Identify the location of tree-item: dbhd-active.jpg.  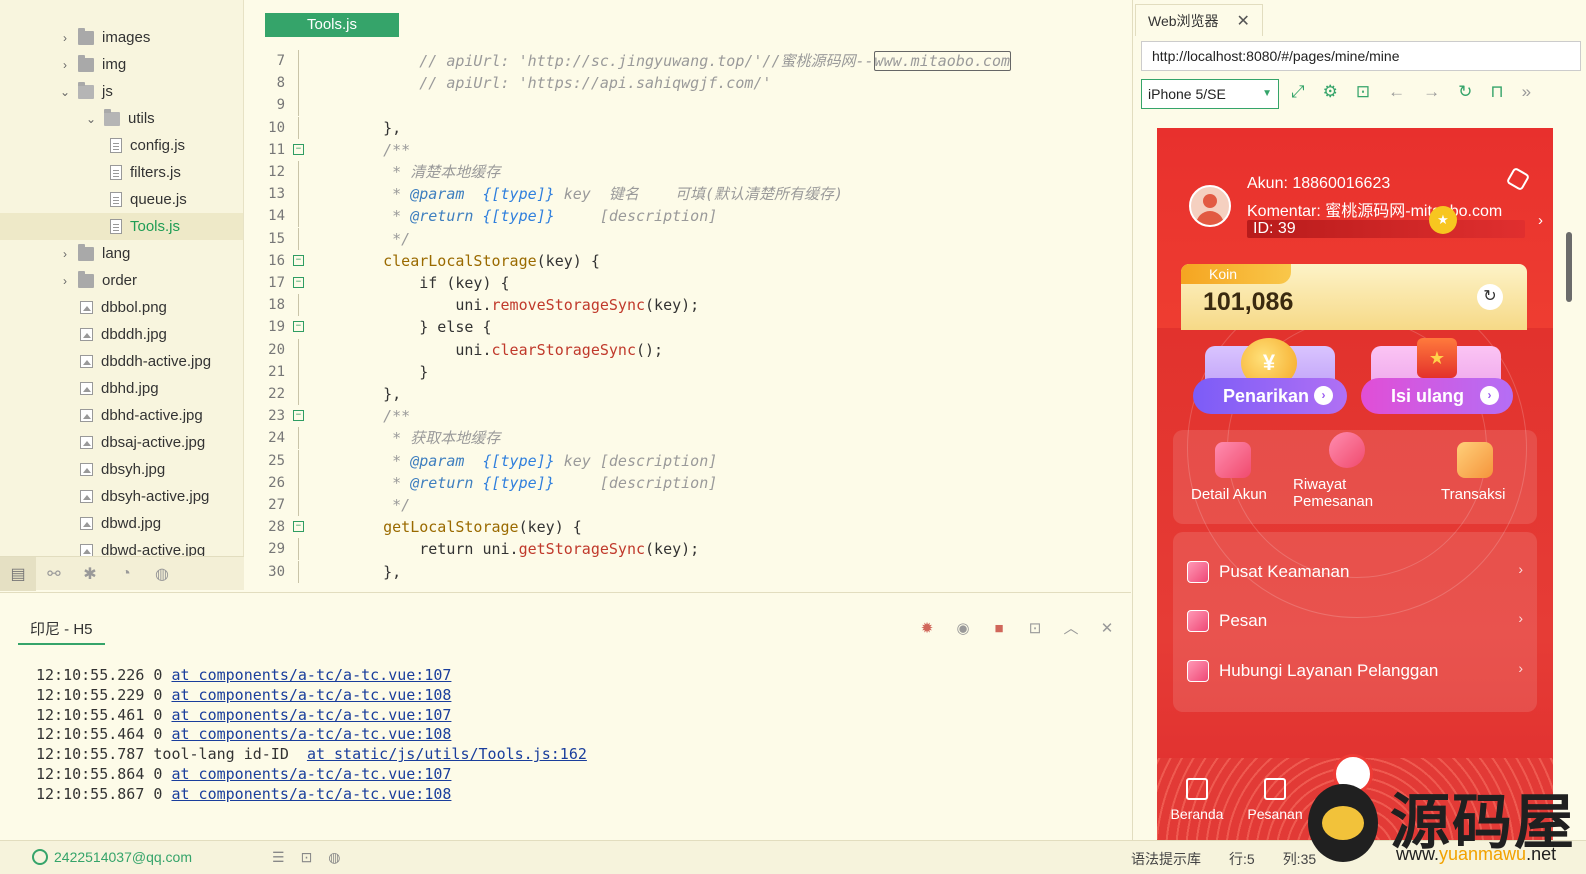
(121, 415).